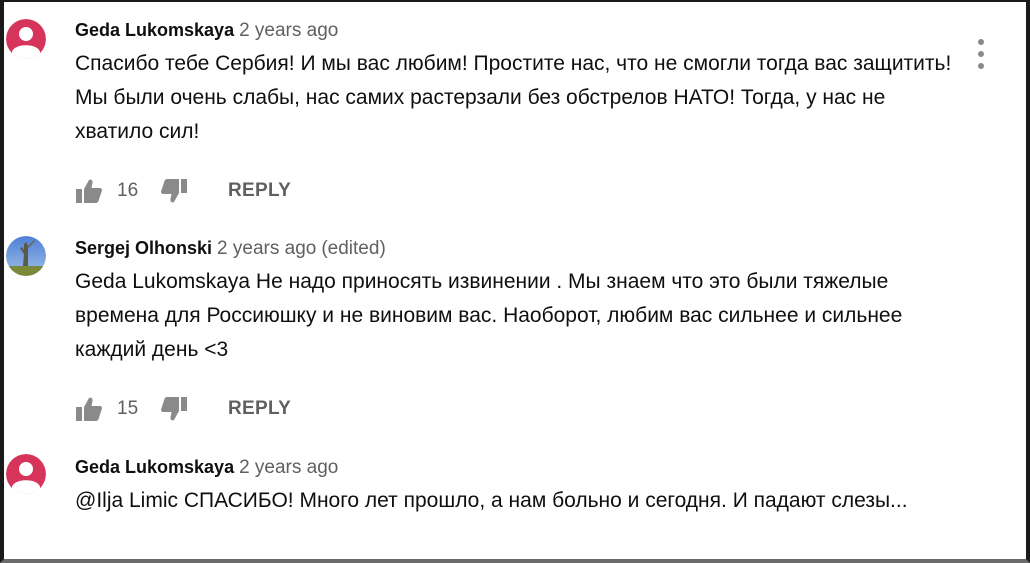 Image resolution: width=1030 pixels, height=563 pixels. Describe the element at coordinates (128, 190) in the screenshot. I see `like-count: 16` at that location.